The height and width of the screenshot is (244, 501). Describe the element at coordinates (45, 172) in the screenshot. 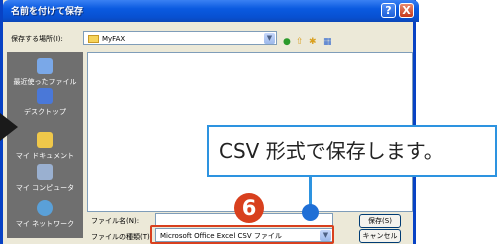

I see `my-computer-icon` at that location.